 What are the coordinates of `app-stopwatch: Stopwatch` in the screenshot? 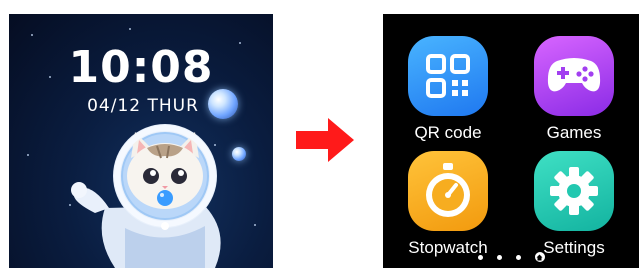 It's located at (448, 203).